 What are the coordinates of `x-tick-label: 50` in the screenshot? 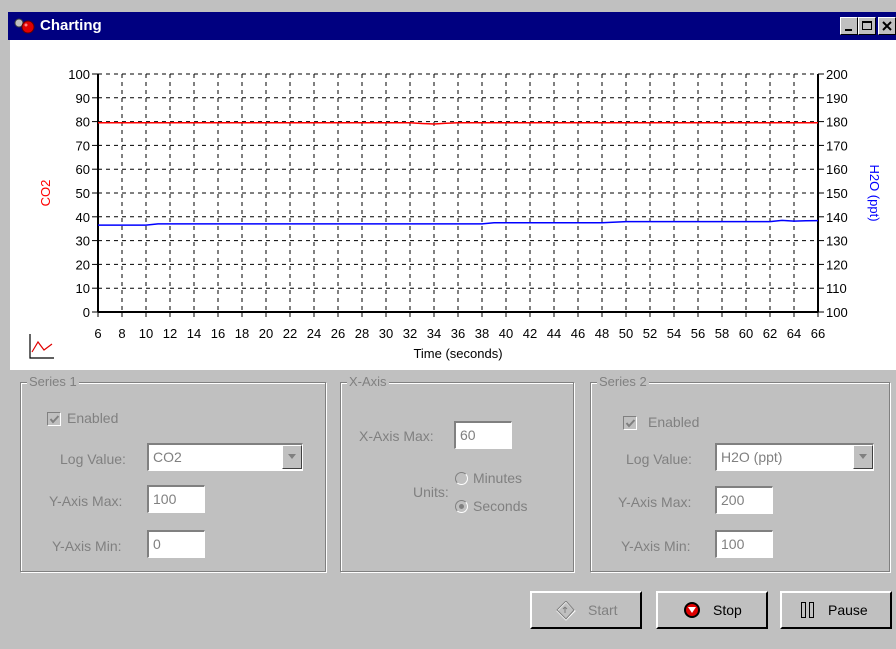 It's located at (626, 333).